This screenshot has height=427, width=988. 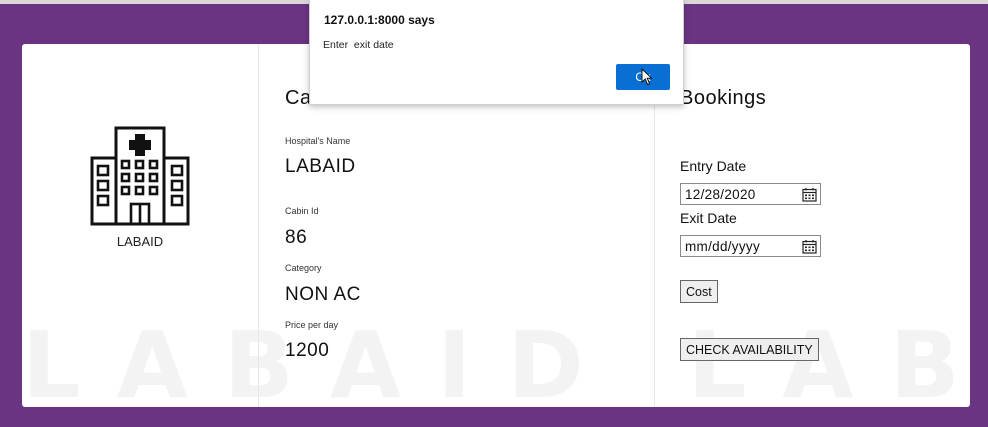 What do you see at coordinates (303, 268) in the screenshot?
I see `category-label: Category` at bounding box center [303, 268].